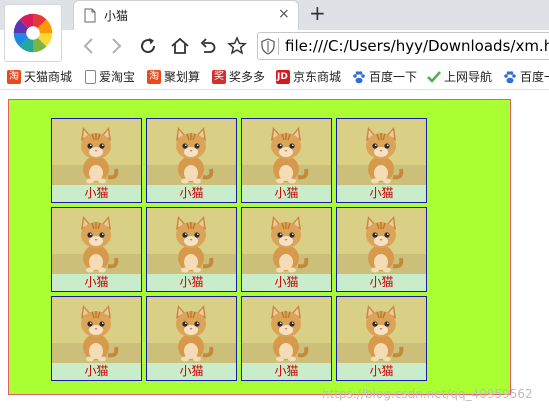 Image resolution: width=549 pixels, height=416 pixels. What do you see at coordinates (317, 77) in the screenshot?
I see `bookmark-label: 京东商城` at bounding box center [317, 77].